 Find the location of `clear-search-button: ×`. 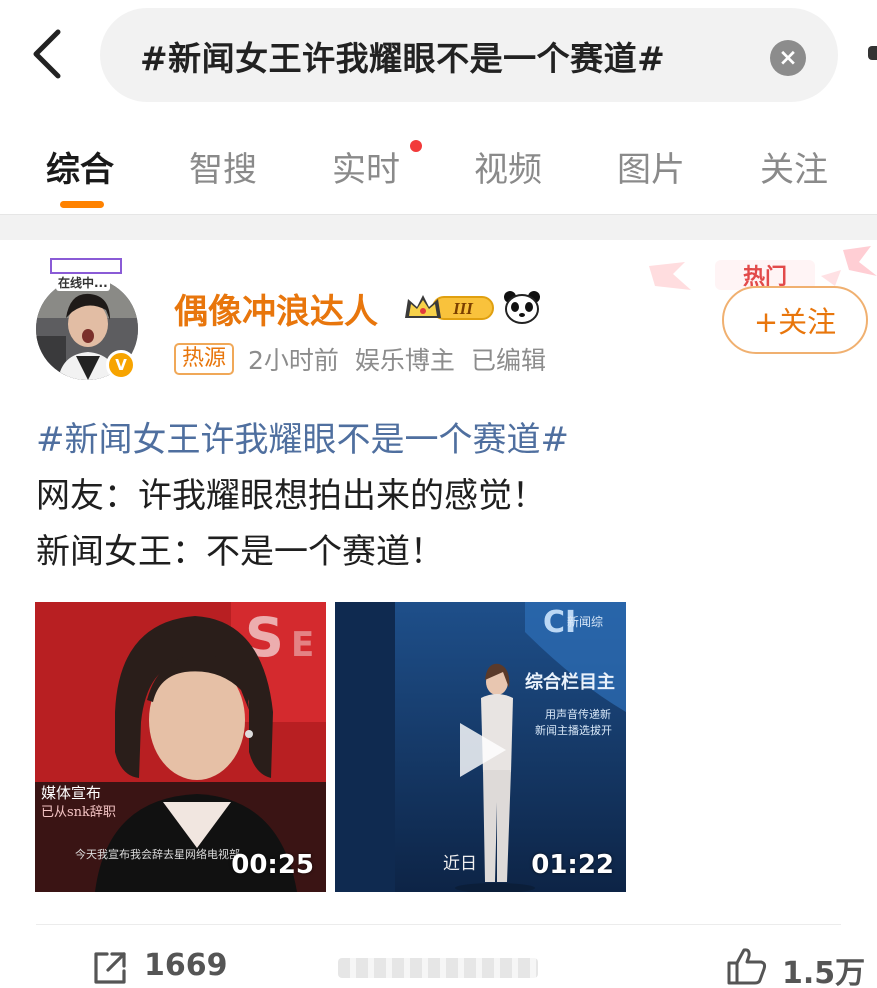

clear-search-button: × is located at coordinates (788, 58).